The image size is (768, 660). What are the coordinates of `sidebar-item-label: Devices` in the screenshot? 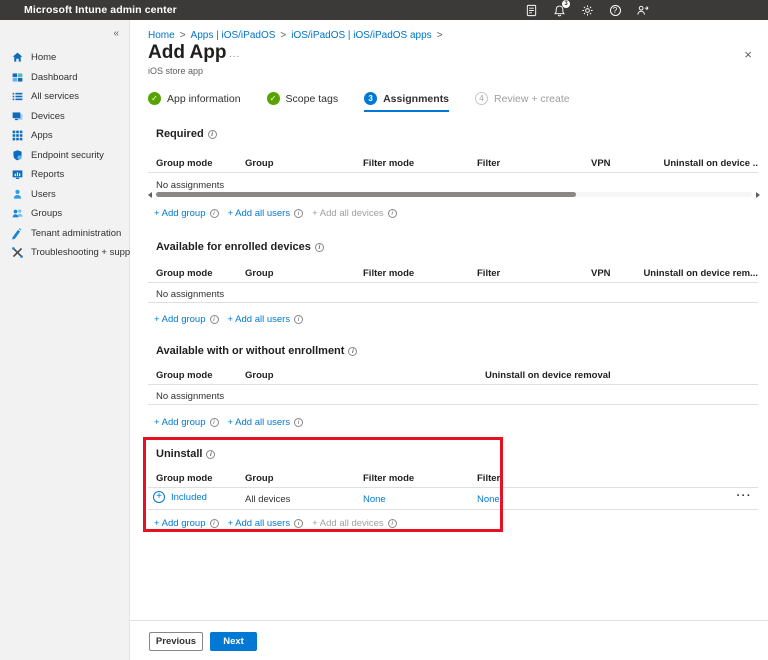 It's located at (48, 116).